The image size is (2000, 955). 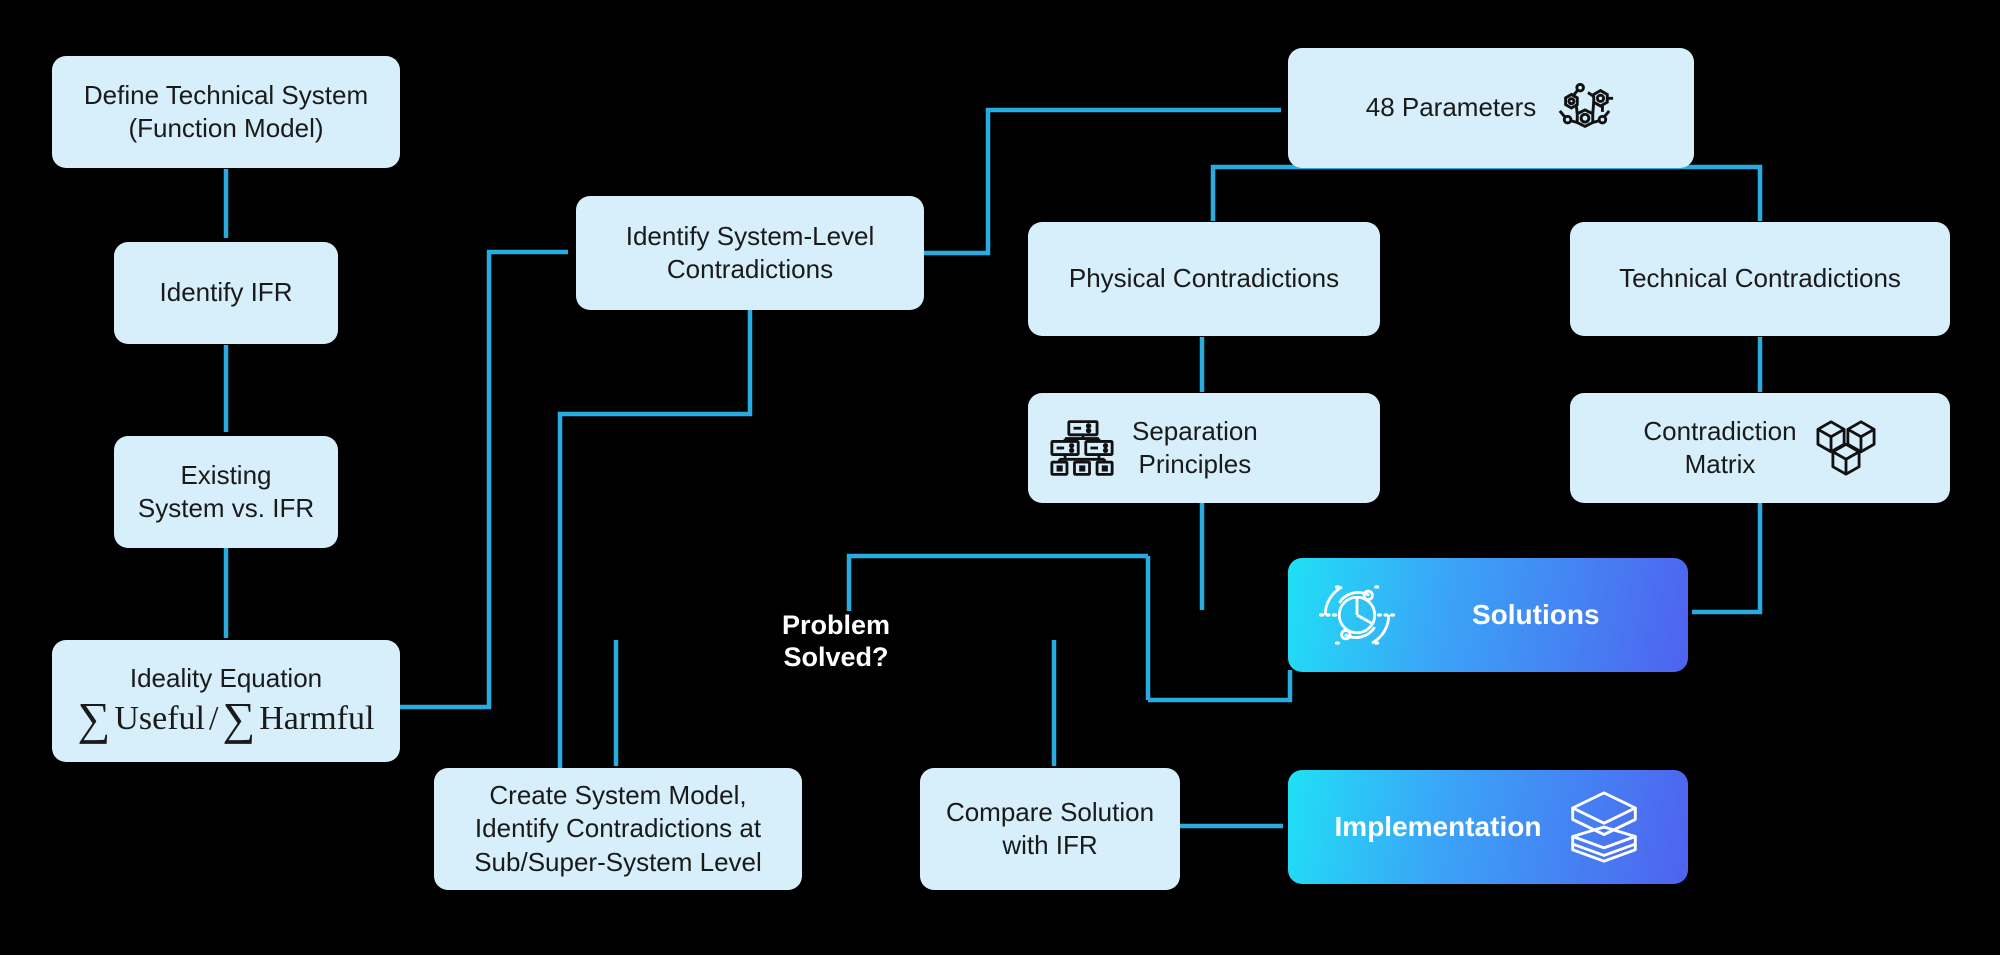 What do you see at coordinates (317, 718) in the screenshot?
I see `ideality-denominator: Harmful` at bounding box center [317, 718].